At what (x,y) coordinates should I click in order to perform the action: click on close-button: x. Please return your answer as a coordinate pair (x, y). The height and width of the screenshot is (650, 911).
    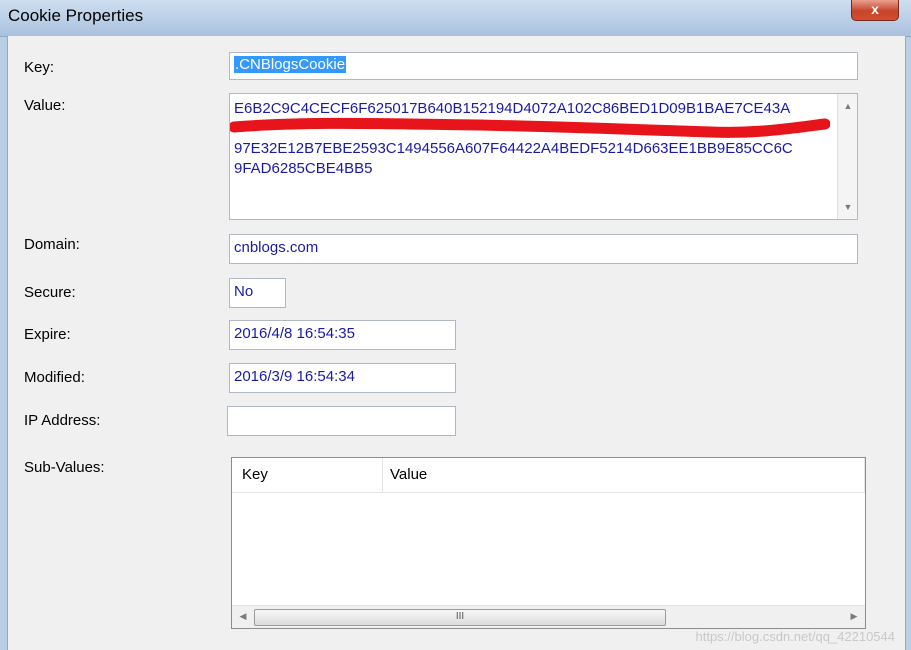
    Looking at the image, I should click on (875, 10).